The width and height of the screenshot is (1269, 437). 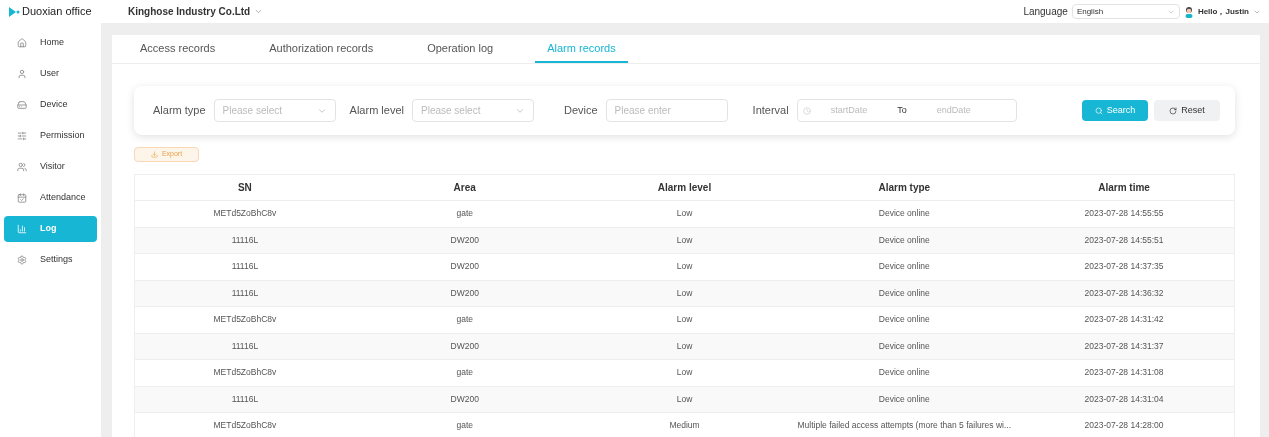 What do you see at coordinates (1124, 267) in the screenshot?
I see `table-cell: 2023-07-28 14:37:35` at bounding box center [1124, 267].